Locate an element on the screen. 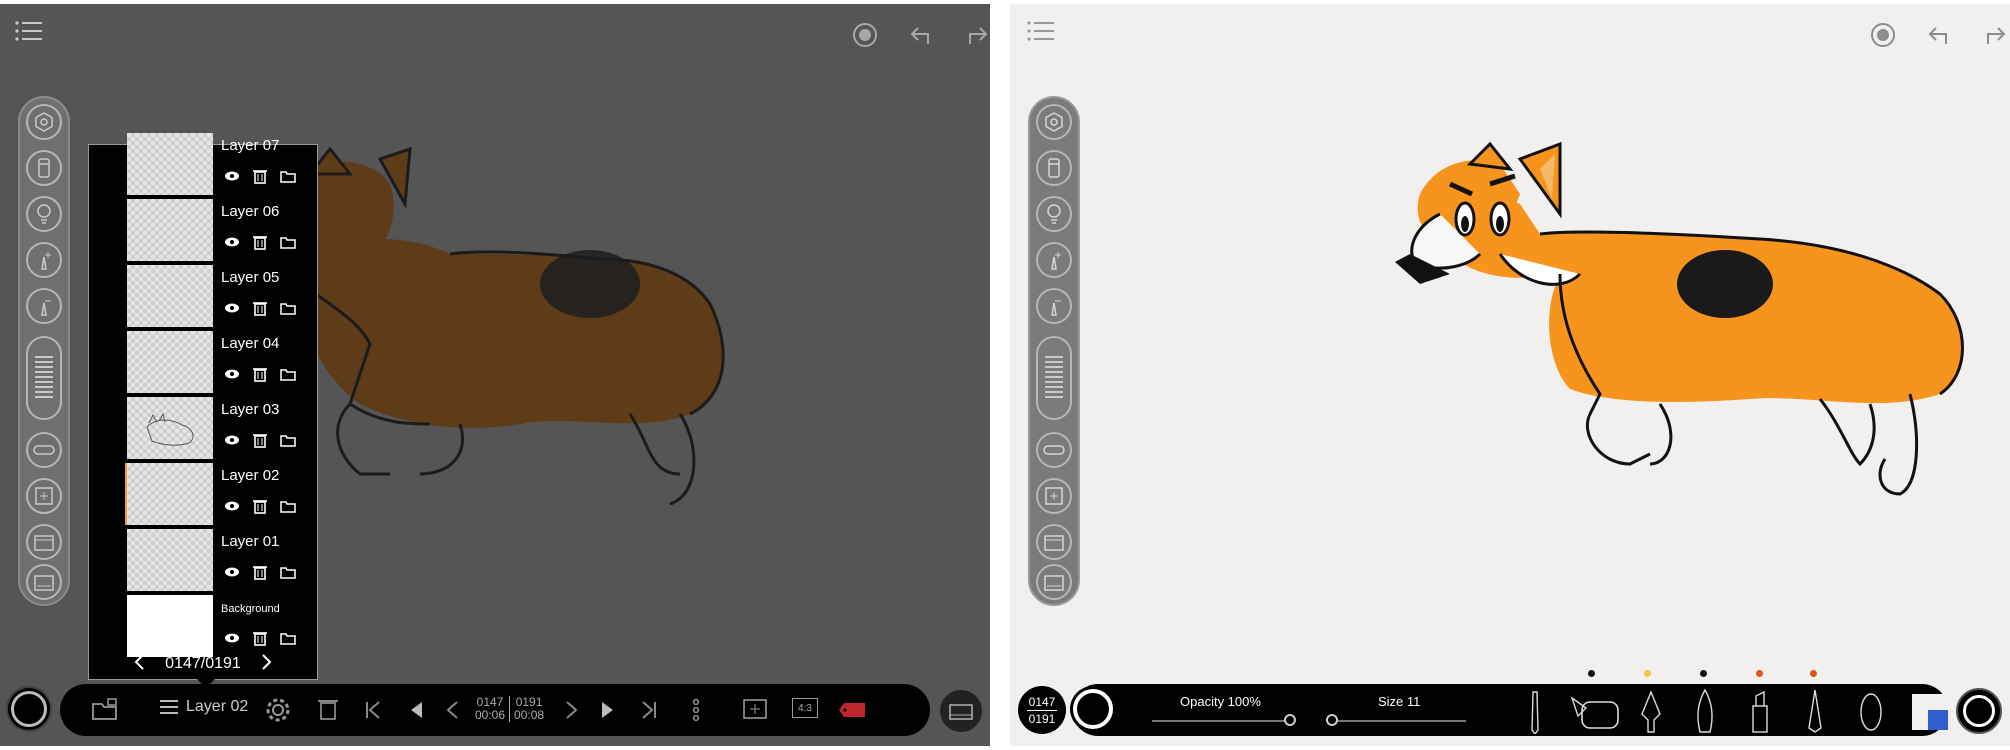  pen-tip-icon is located at coordinates (1815, 711).